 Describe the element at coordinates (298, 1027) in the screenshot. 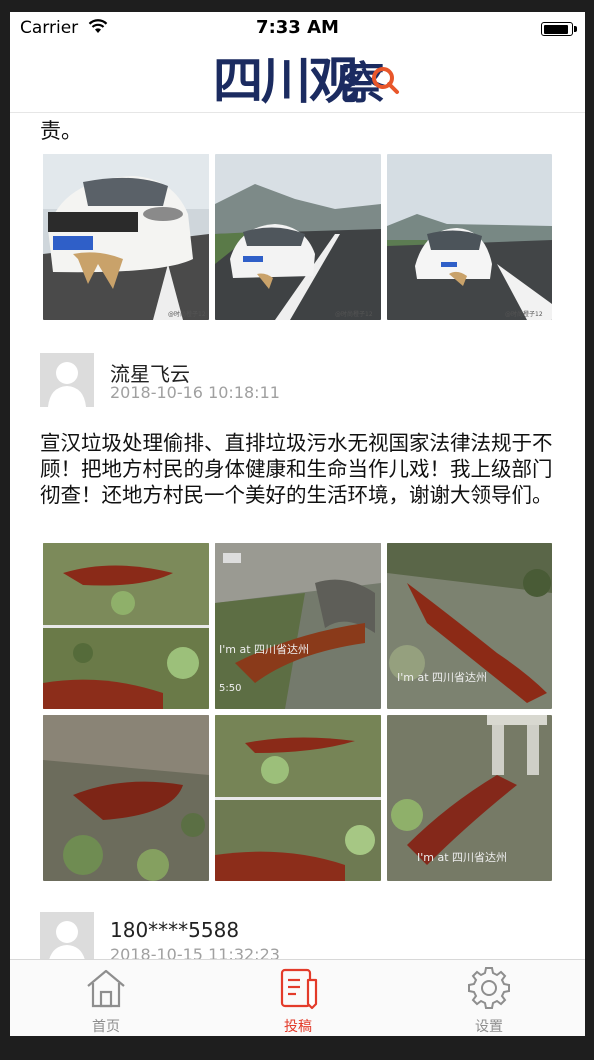

I see `tab-label: 投稿` at that location.